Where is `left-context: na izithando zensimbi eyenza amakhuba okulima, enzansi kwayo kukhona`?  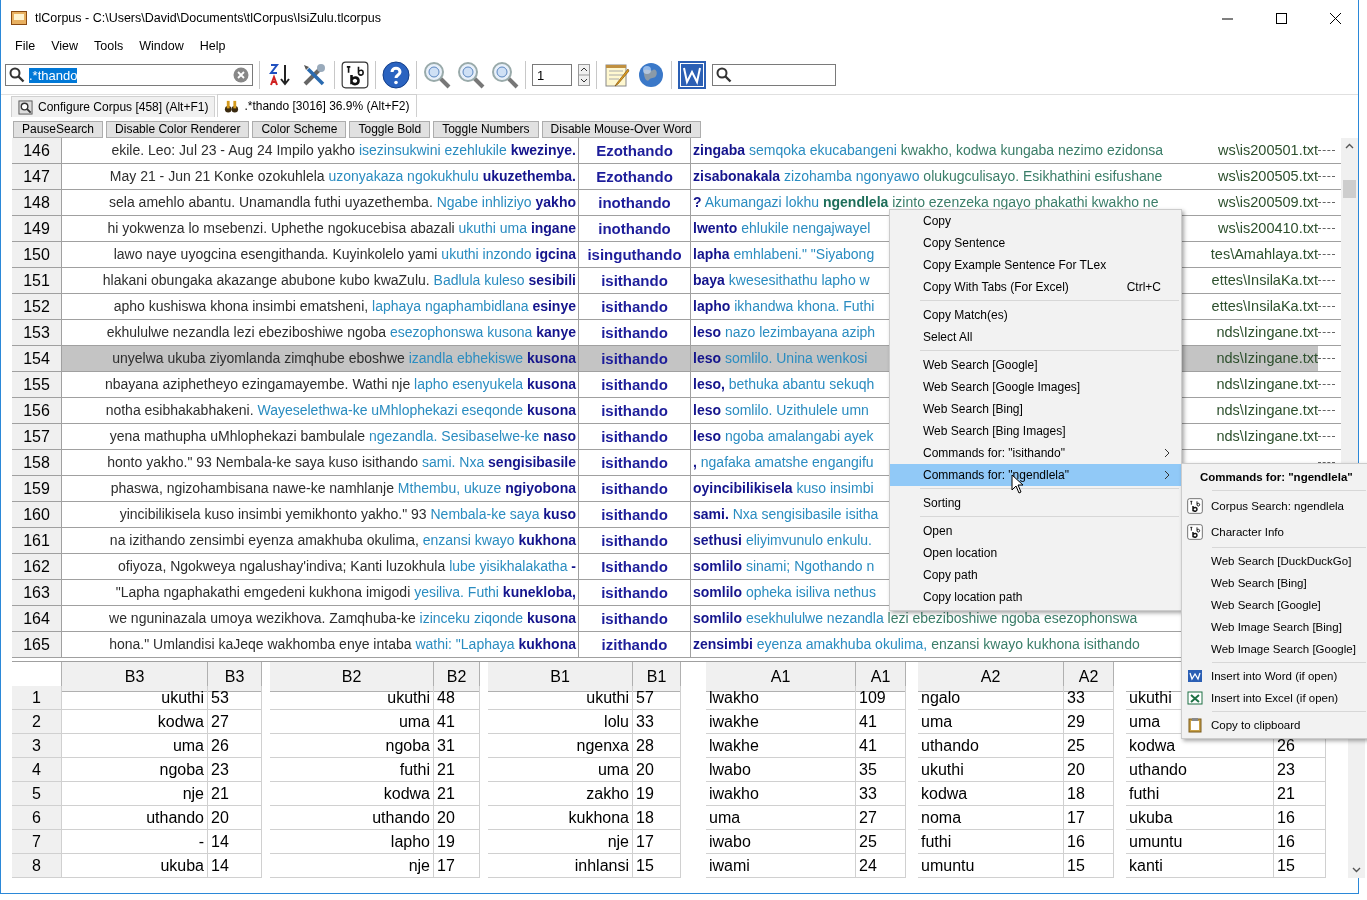
left-context: na izithando zensimbi eyenza amakhuba okulima, enzansi kwayo kukhona is located at coordinates (320, 540).